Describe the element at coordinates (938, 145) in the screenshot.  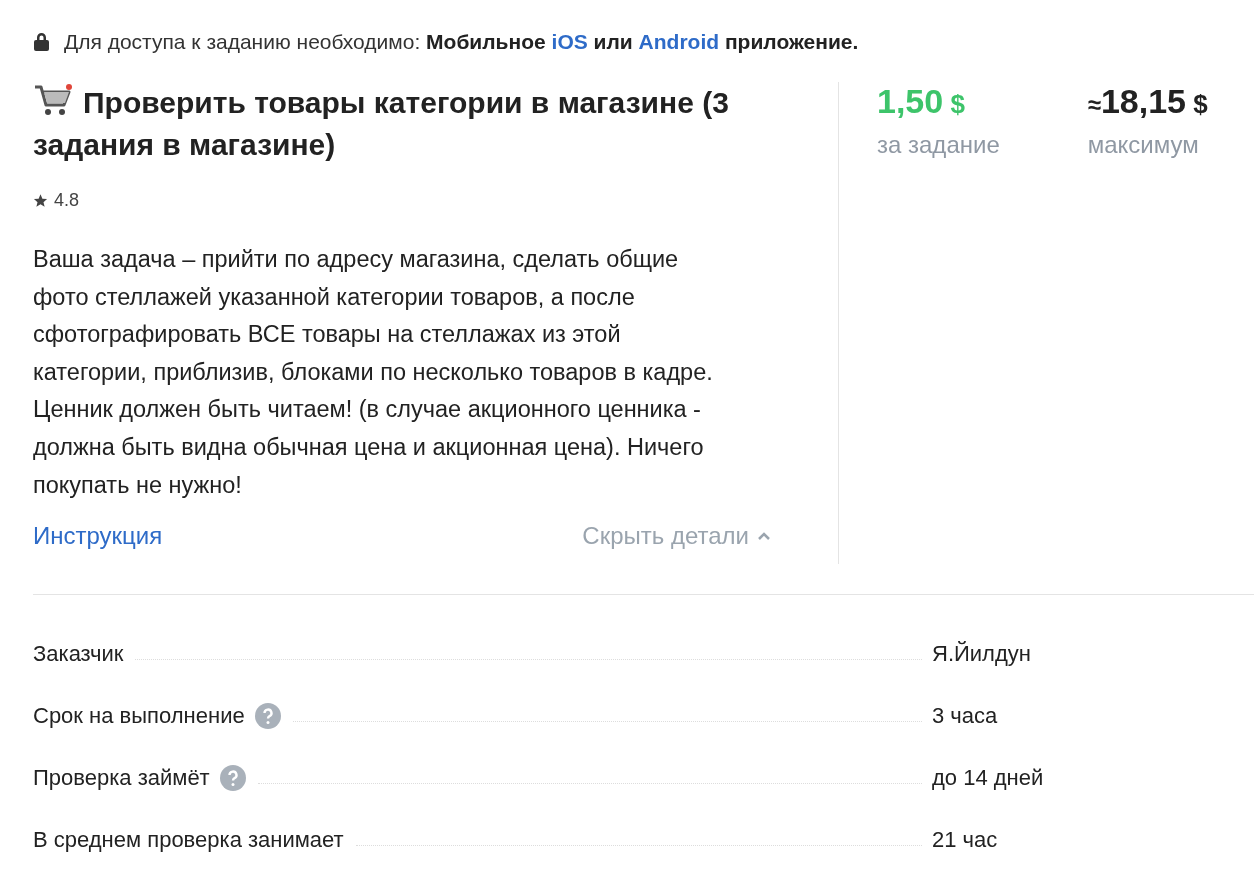
I see `price-caption: за задание` at that location.